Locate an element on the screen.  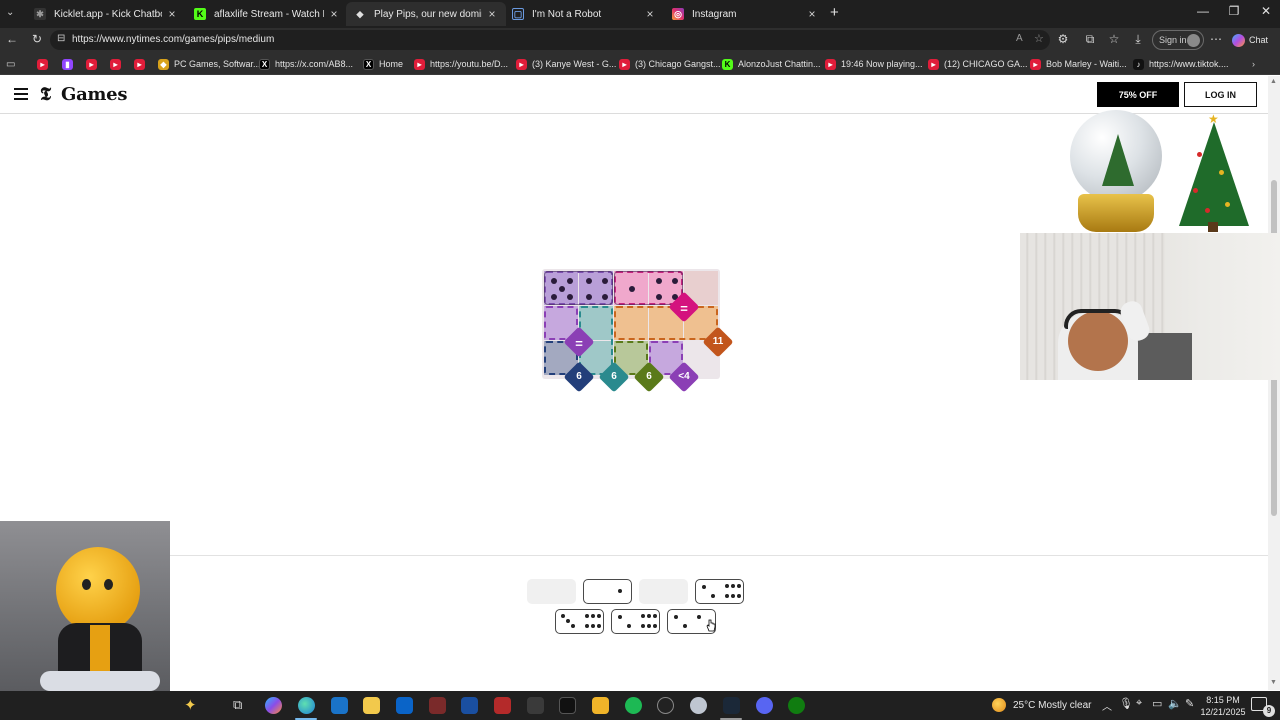
site-info-icon: ⊟ is located at coordinates (61, 38).